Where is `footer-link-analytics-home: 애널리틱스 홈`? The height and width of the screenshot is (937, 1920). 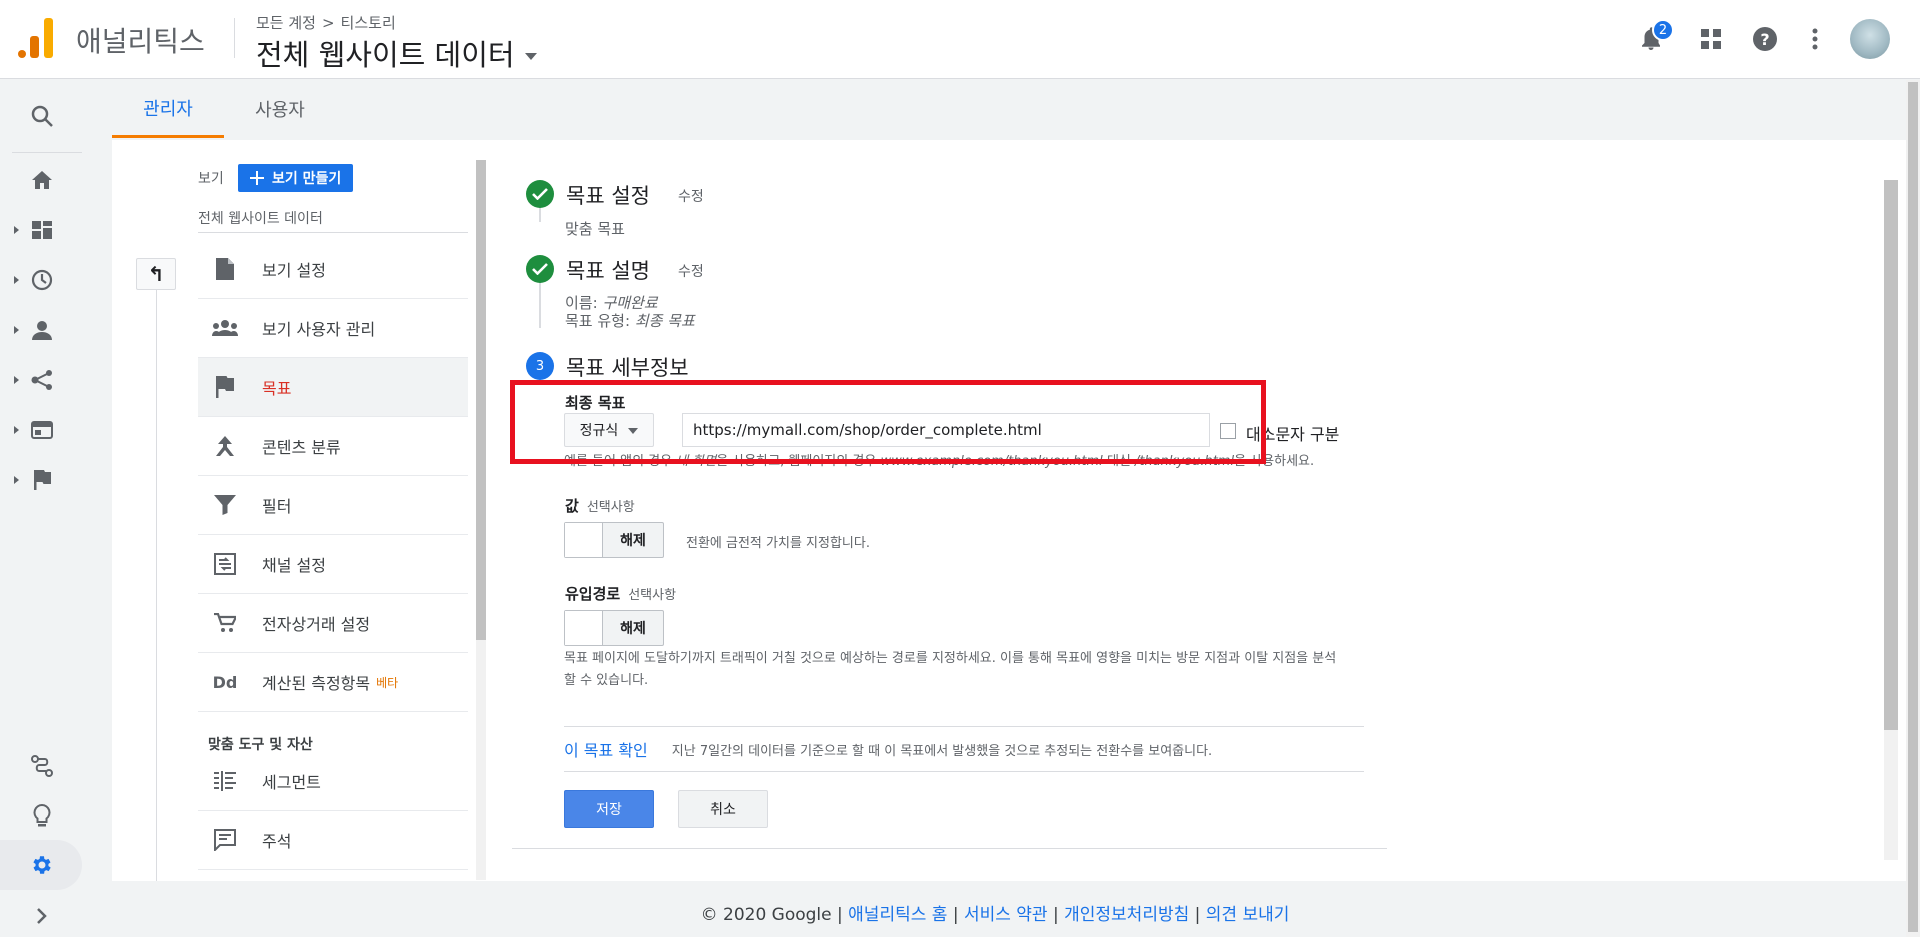
footer-link-analytics-home: 애널리틱스 홈 is located at coordinates (897, 915).